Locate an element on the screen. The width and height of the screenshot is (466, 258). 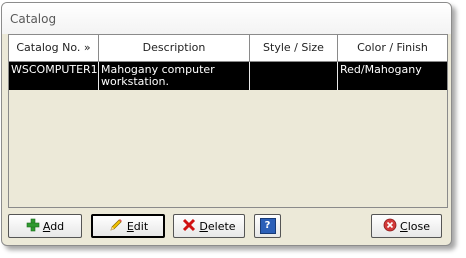
title-bar: Catalog is located at coordinates (226, 18).